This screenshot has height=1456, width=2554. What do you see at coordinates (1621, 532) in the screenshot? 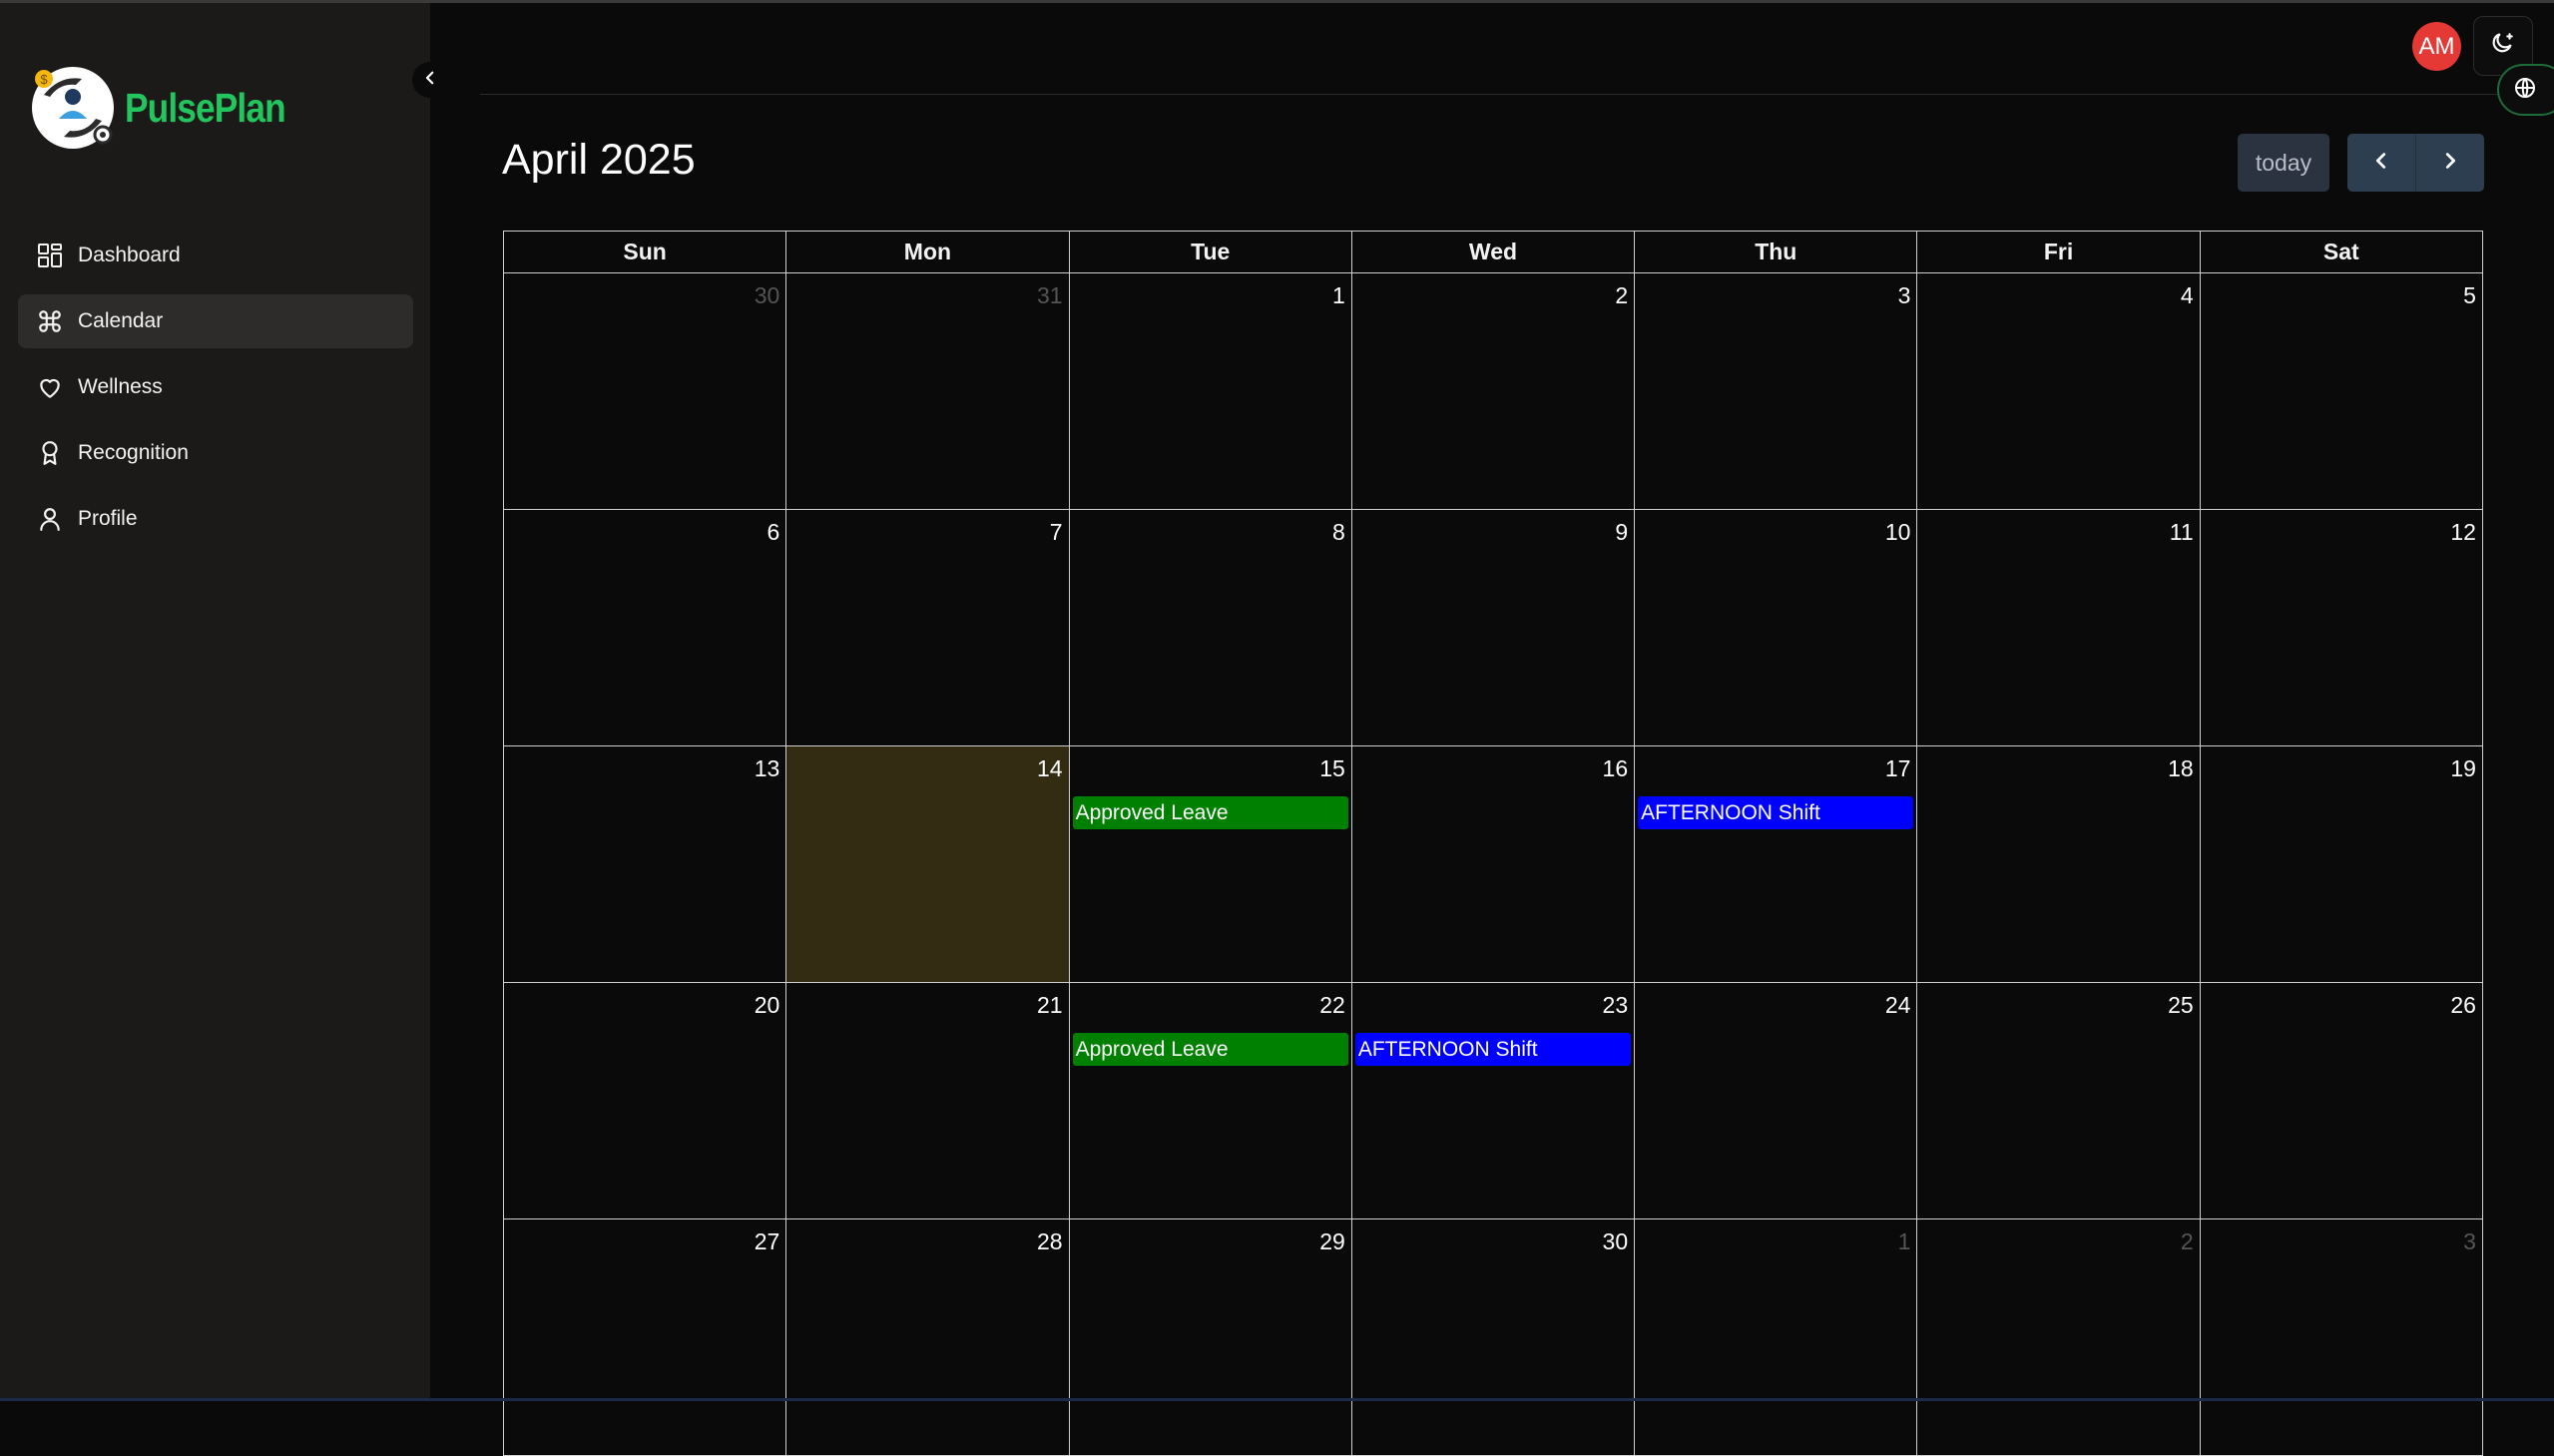
I see `day-number: 9` at bounding box center [1621, 532].